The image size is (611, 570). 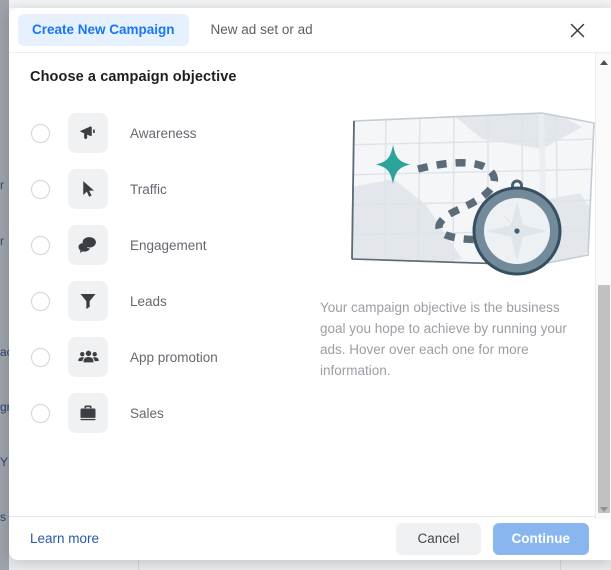 I want to click on objective-label: Awareness, so click(x=163, y=133).